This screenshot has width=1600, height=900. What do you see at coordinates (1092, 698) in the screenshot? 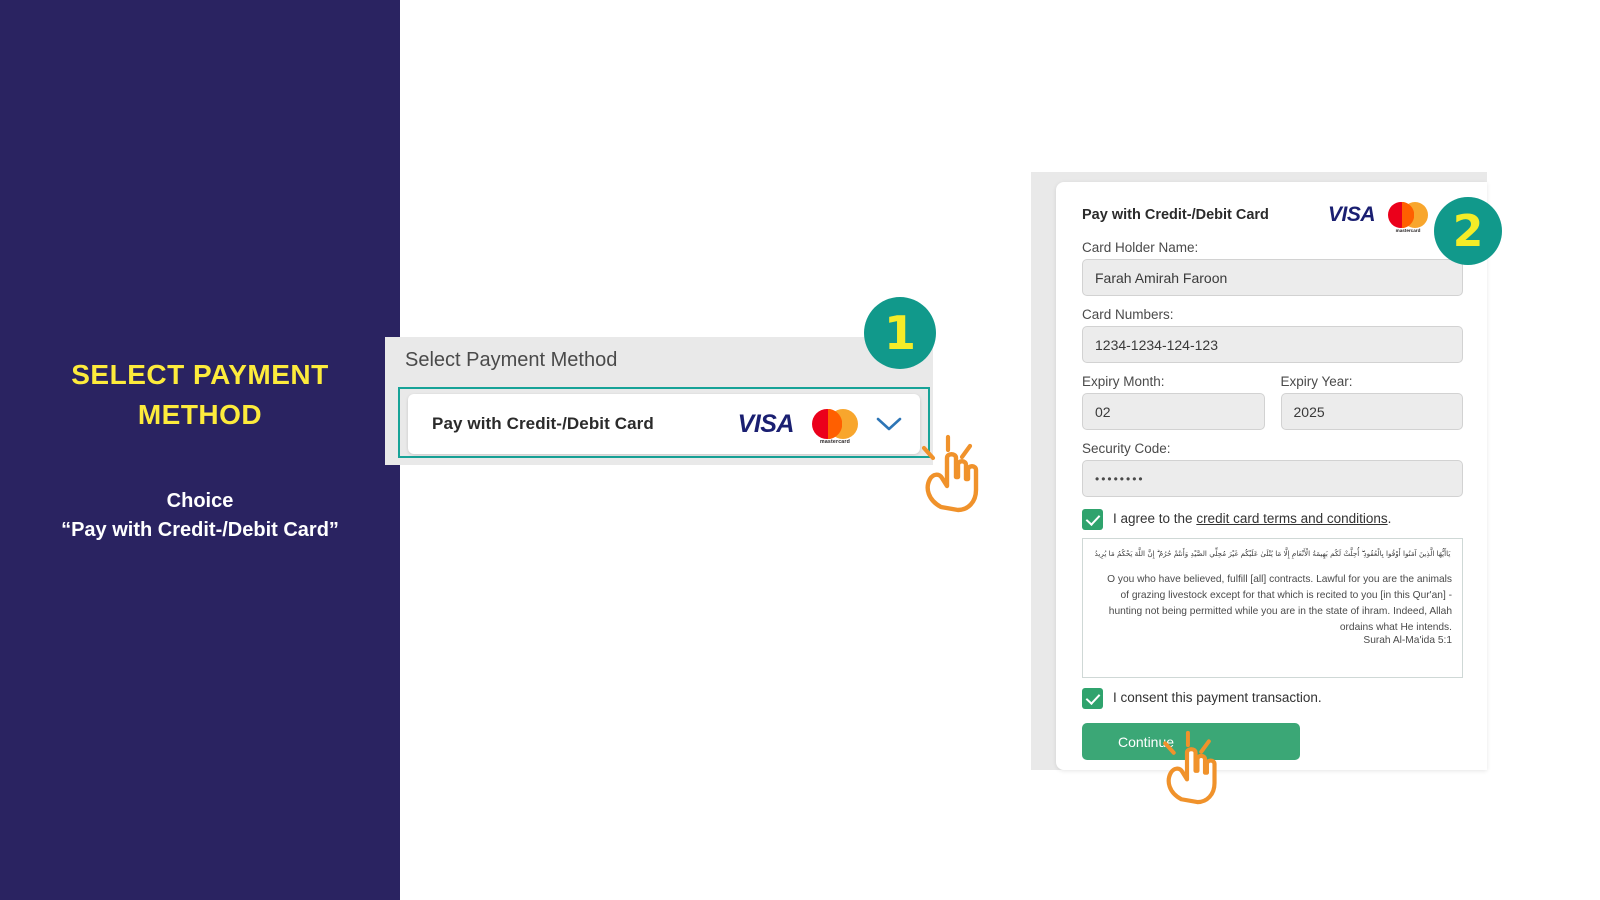
I see `consent-checkbox` at bounding box center [1092, 698].